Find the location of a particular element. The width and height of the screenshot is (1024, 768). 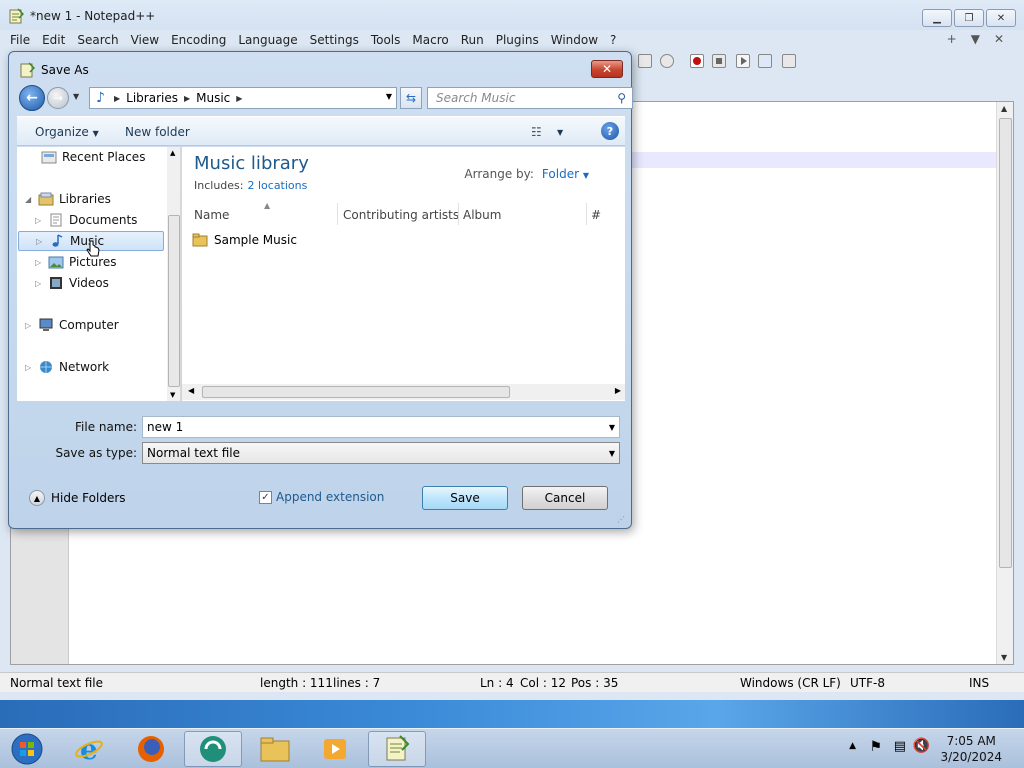

file-name-field: new 1 ▼ is located at coordinates (381, 427).